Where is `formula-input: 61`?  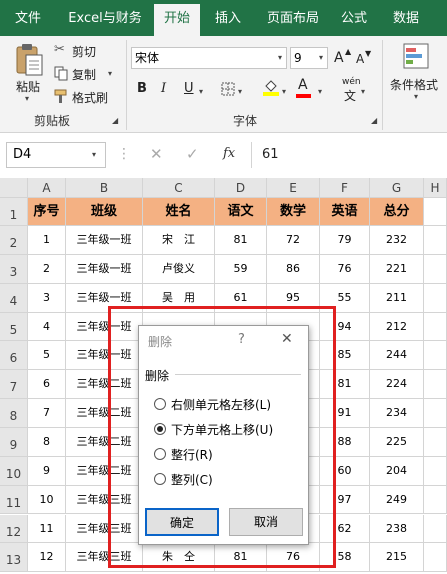 formula-input: 61 is located at coordinates (270, 154).